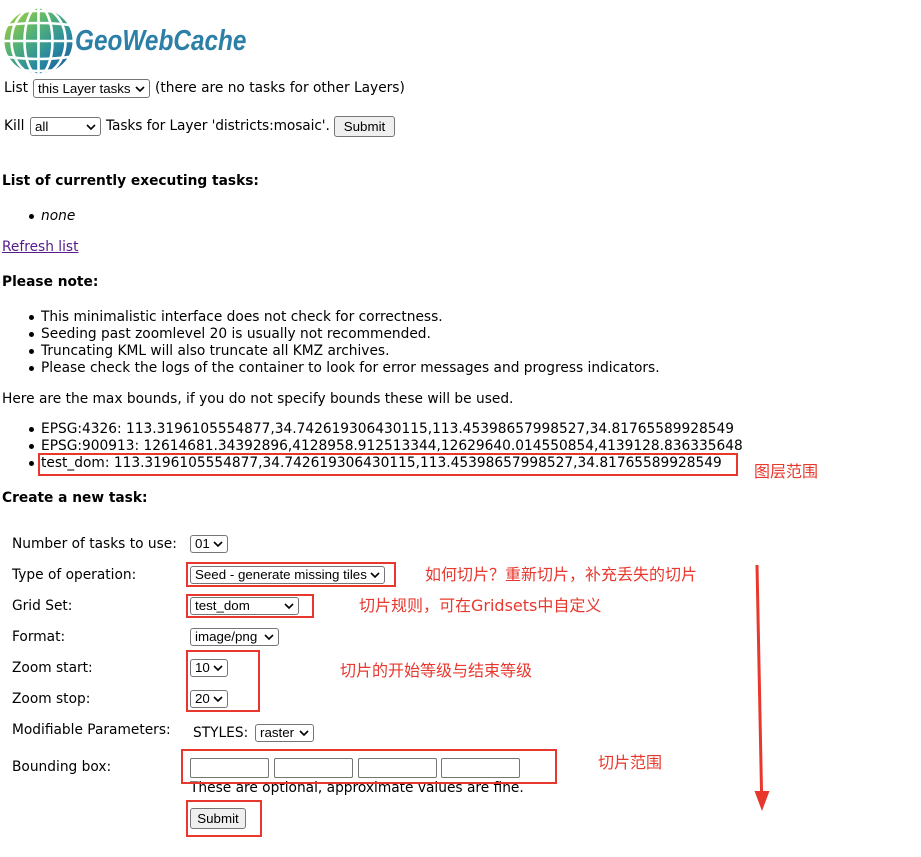 Image resolution: width=921 pixels, height=857 pixels. Describe the element at coordinates (161, 41) in the screenshot. I see `logo-text: GeoWebCache` at that location.